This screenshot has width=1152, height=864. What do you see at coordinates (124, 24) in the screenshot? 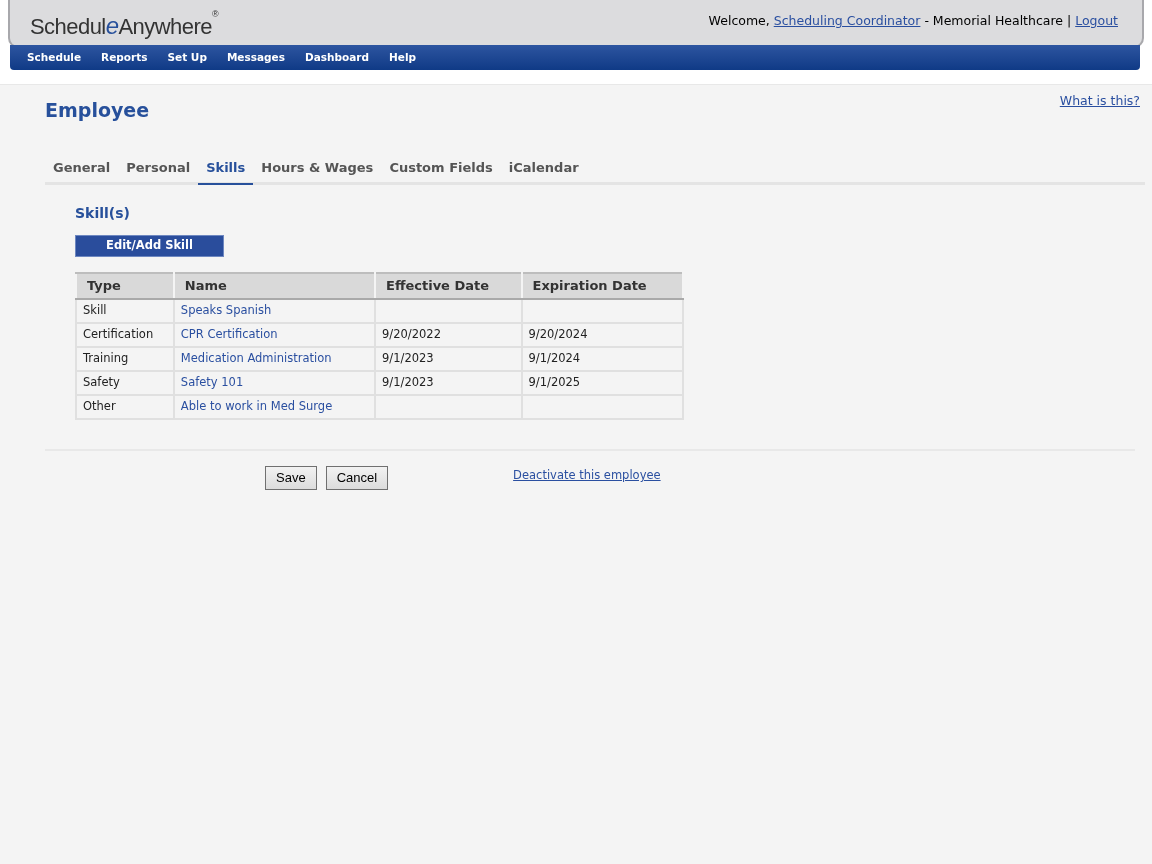
I see `logo: ScheduleAnywhere®` at bounding box center [124, 24].